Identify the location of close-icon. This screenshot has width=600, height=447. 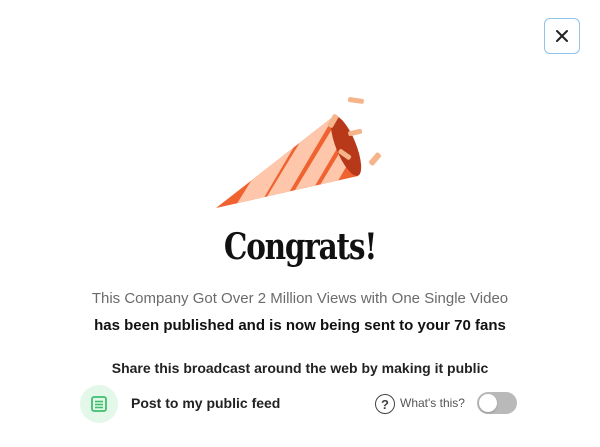
(562, 36).